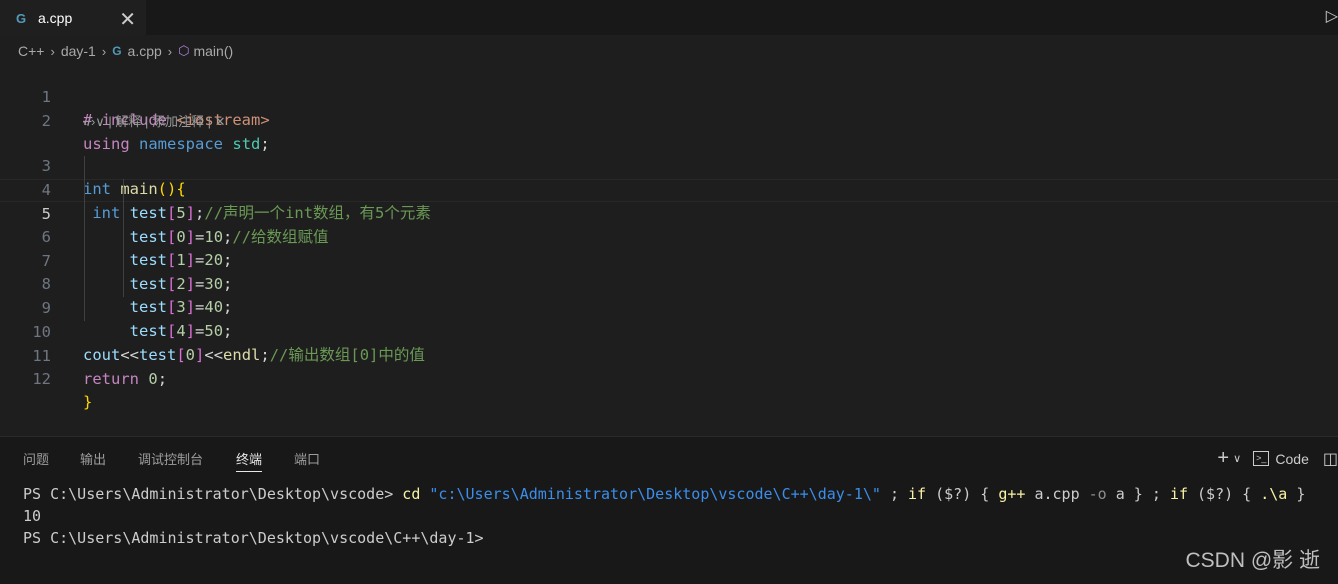 Image resolution: width=1338 pixels, height=584 pixels. What do you see at coordinates (94, 121) in the screenshot?
I see `code-ai-icon: ‹/›∨` at bounding box center [94, 121].